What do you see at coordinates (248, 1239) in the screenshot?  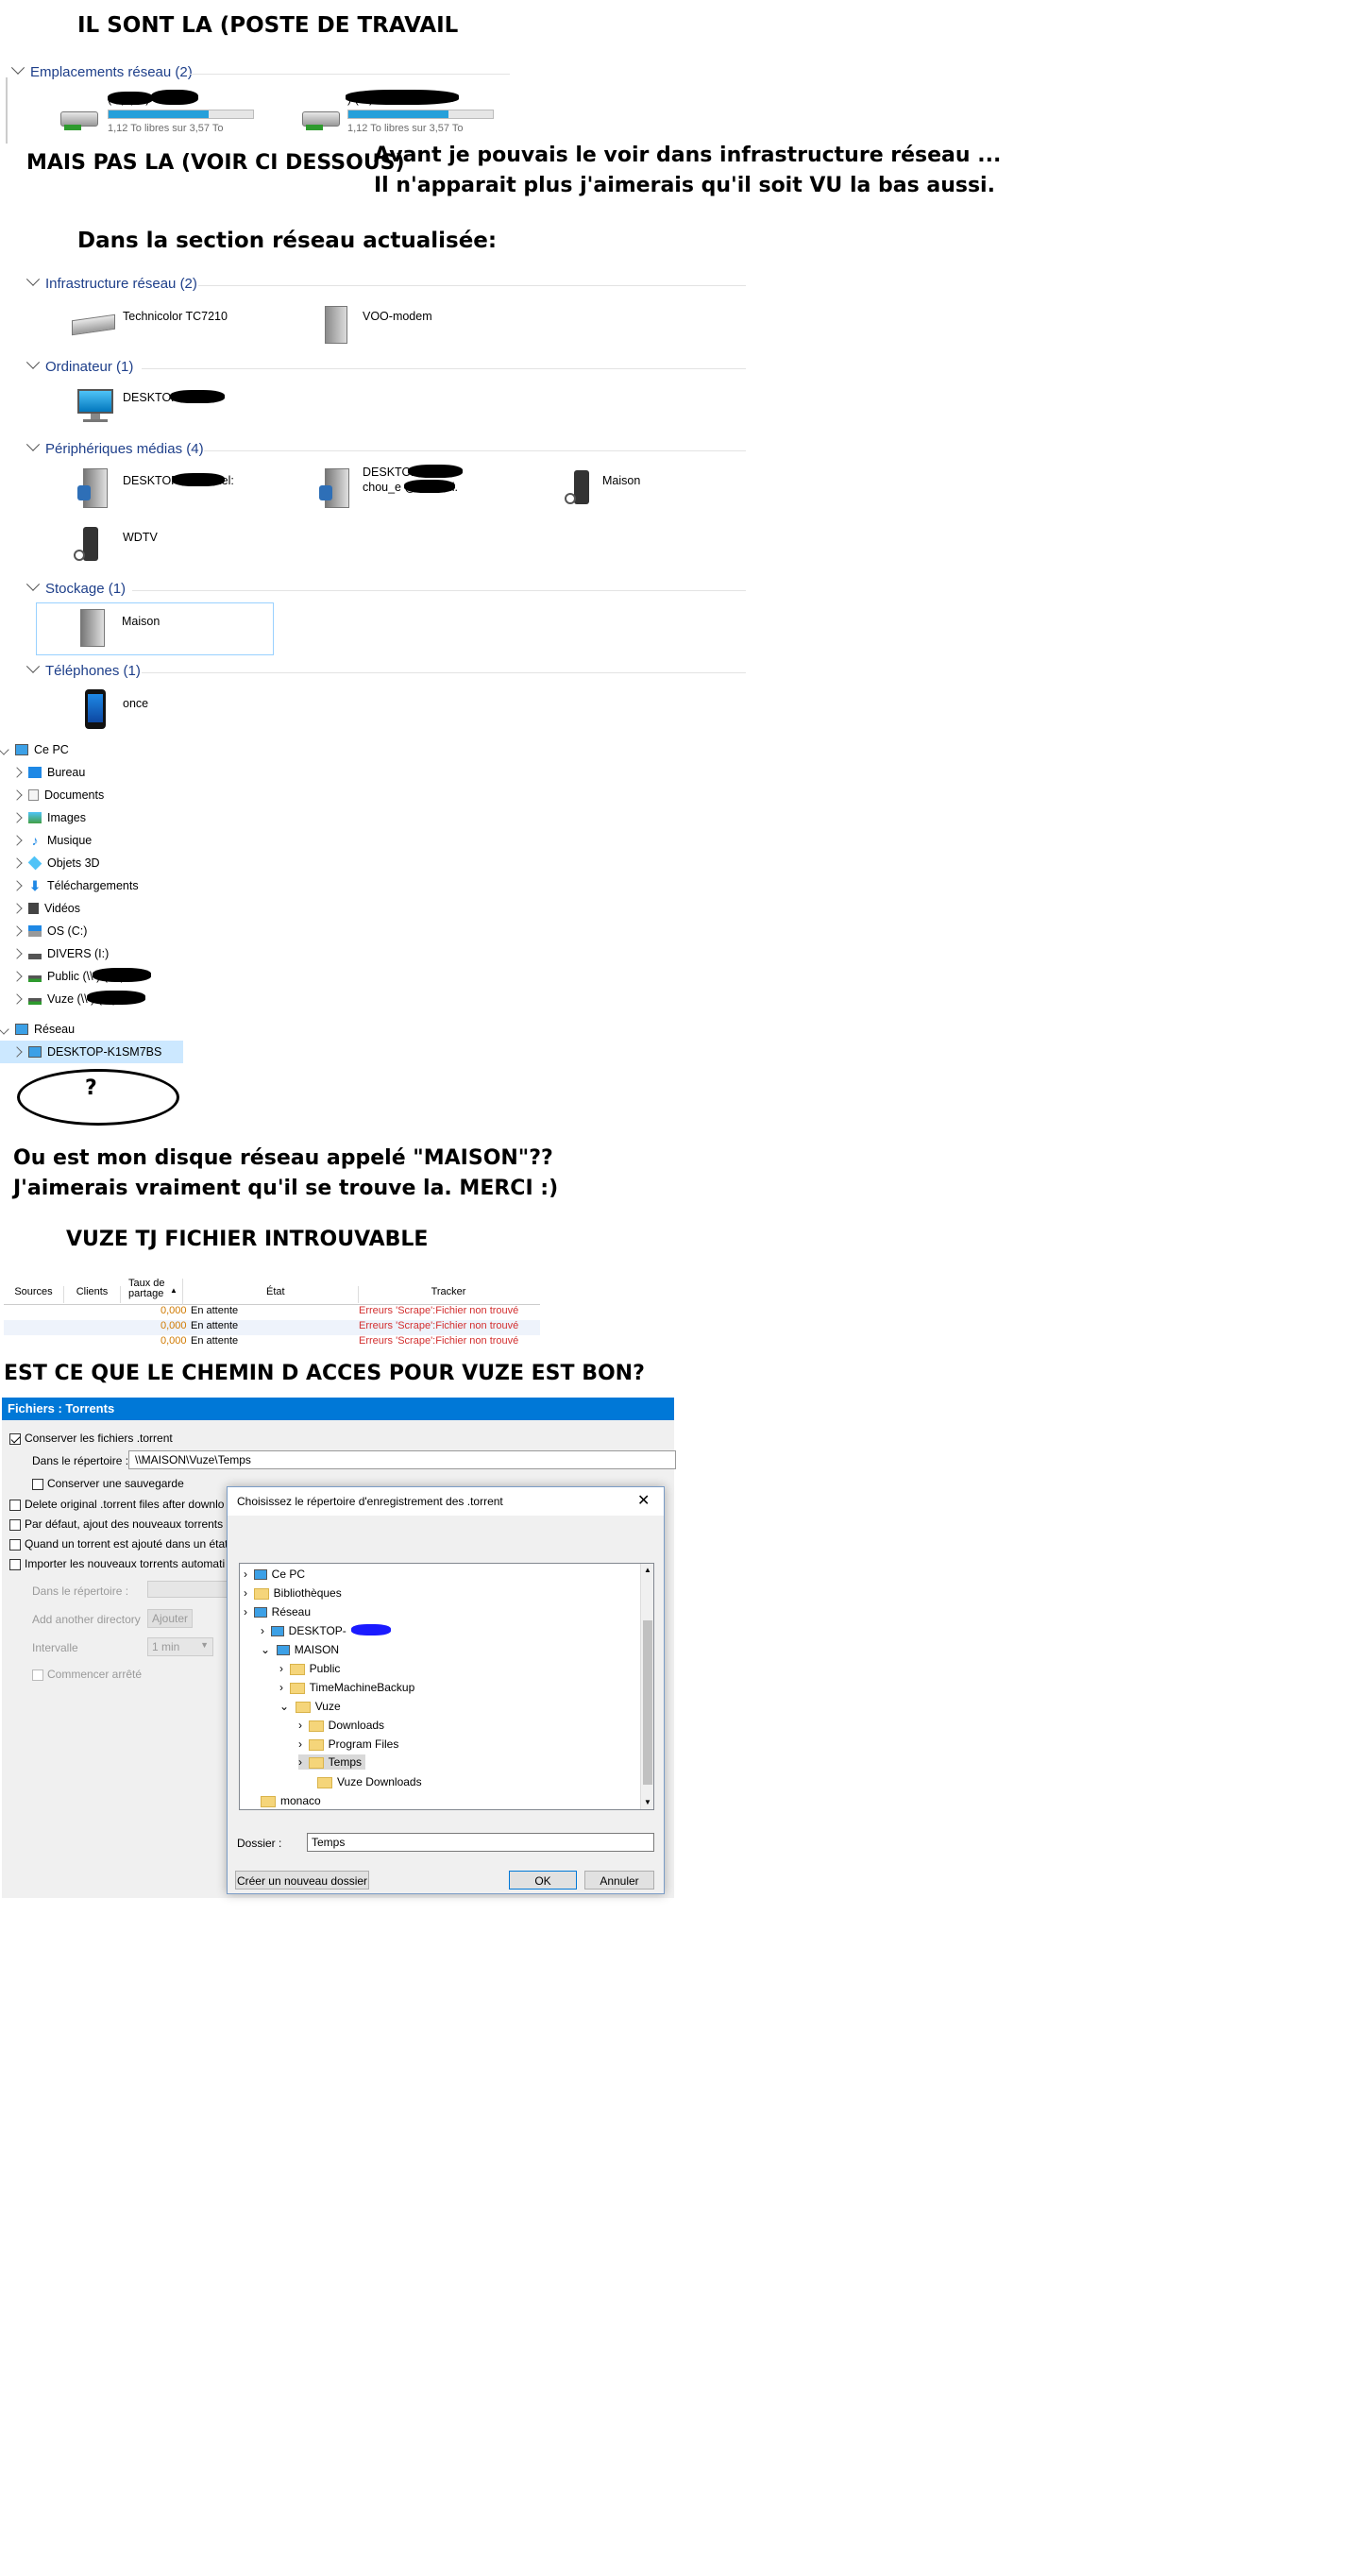 I see `caption-vuze-missing: VUZE TJ FICHIER INTROUVABLE` at bounding box center [248, 1239].